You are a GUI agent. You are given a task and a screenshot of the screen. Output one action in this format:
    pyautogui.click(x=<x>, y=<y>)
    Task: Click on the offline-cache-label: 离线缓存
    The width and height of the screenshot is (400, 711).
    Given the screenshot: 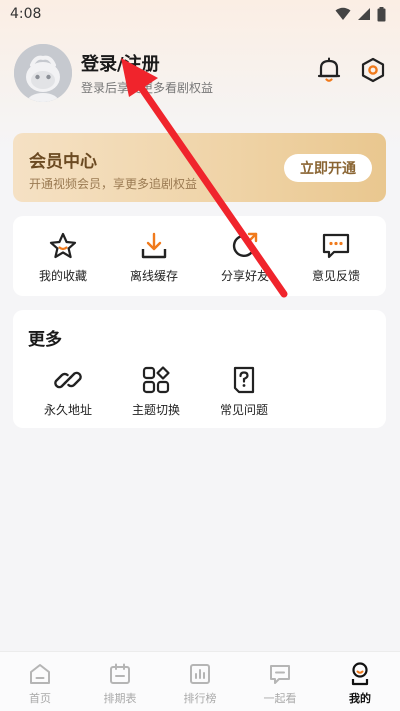 What is the action you would take?
    pyautogui.click(x=153, y=276)
    